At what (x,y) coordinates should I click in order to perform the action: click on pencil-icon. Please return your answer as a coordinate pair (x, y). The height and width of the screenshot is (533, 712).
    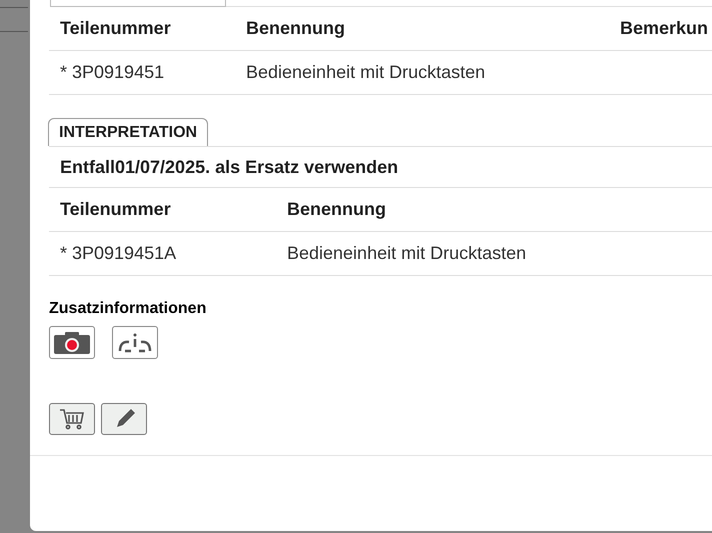
    Looking at the image, I should click on (126, 418).